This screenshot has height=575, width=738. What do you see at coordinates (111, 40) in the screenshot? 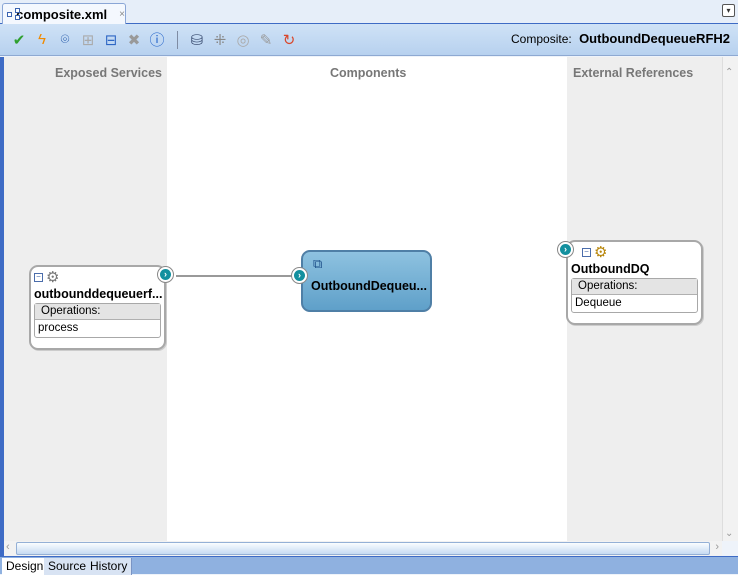
I see `remove-icon: ⊟` at bounding box center [111, 40].